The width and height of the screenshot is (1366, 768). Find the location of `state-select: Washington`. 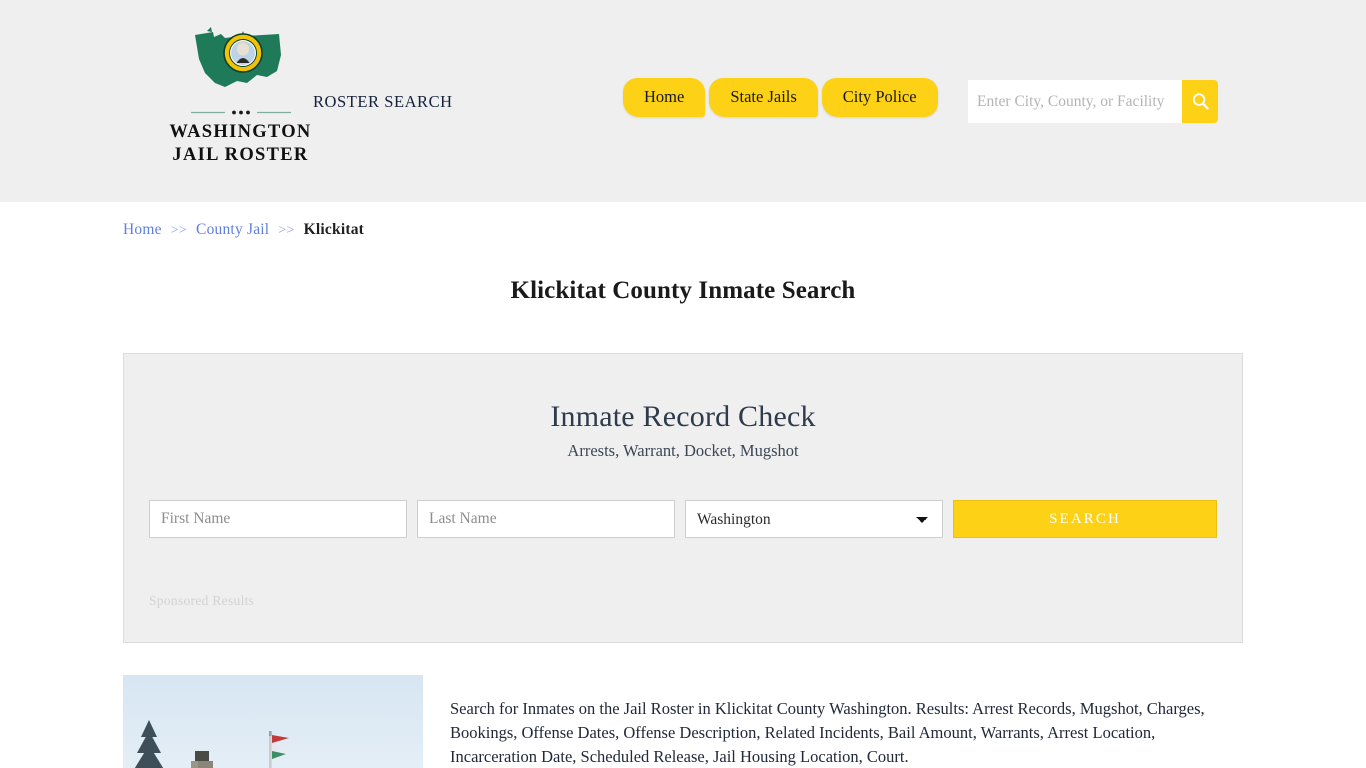

state-select: Washington is located at coordinates (814, 519).